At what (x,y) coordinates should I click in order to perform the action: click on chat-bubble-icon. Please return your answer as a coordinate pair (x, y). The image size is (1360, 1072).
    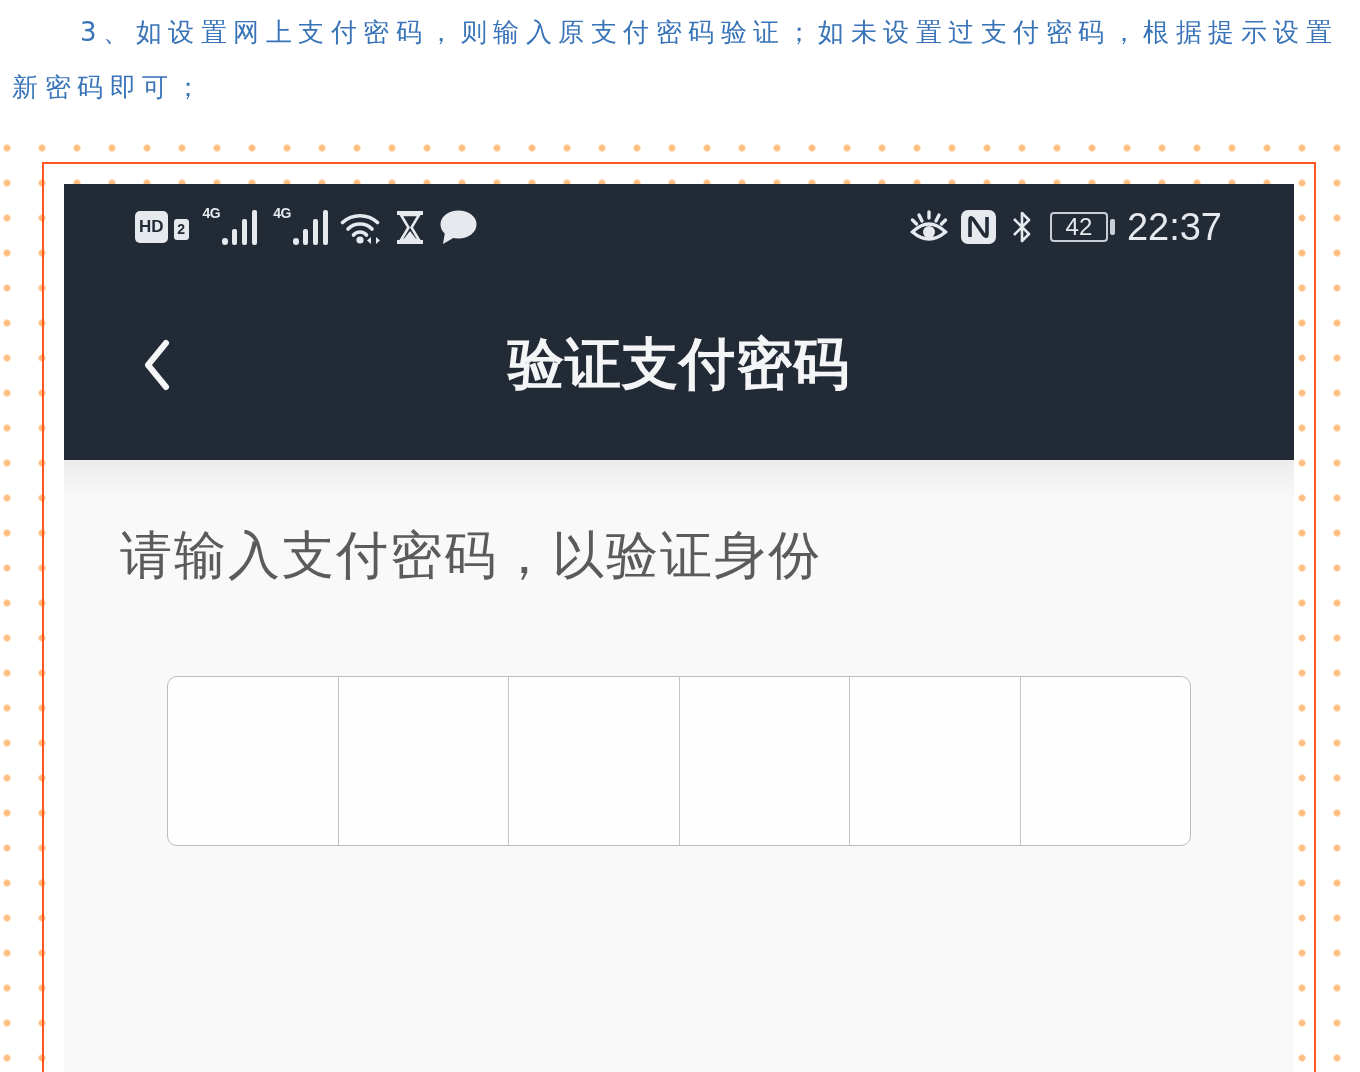
    Looking at the image, I should click on (458, 227).